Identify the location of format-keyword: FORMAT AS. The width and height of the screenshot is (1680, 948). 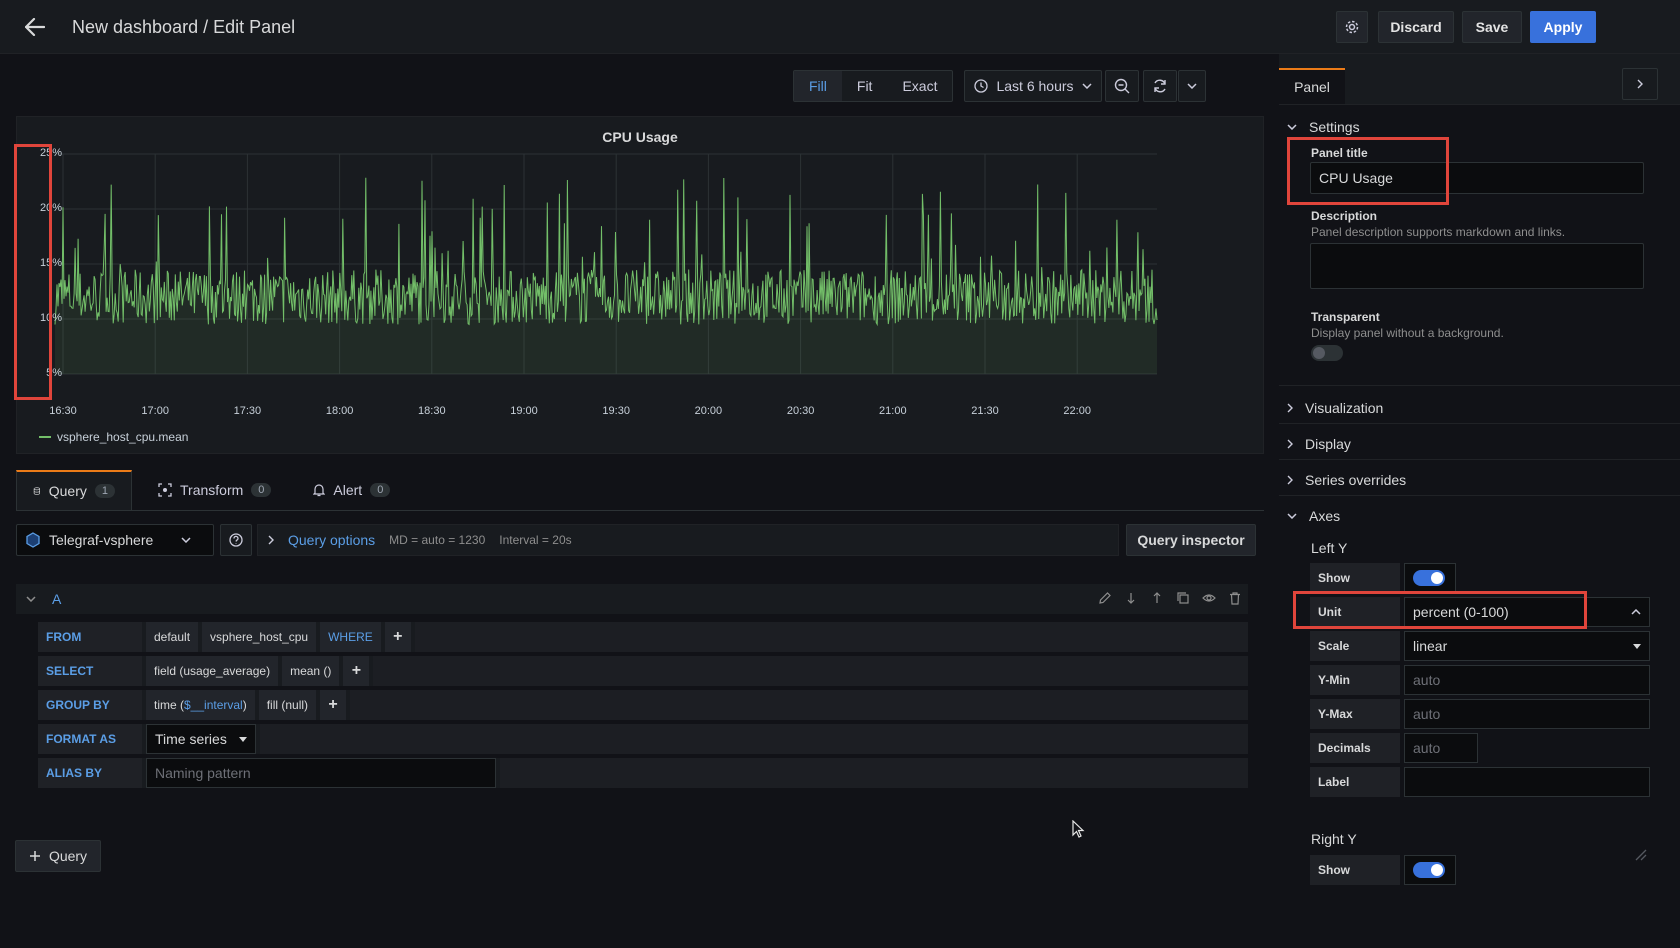
(90, 739).